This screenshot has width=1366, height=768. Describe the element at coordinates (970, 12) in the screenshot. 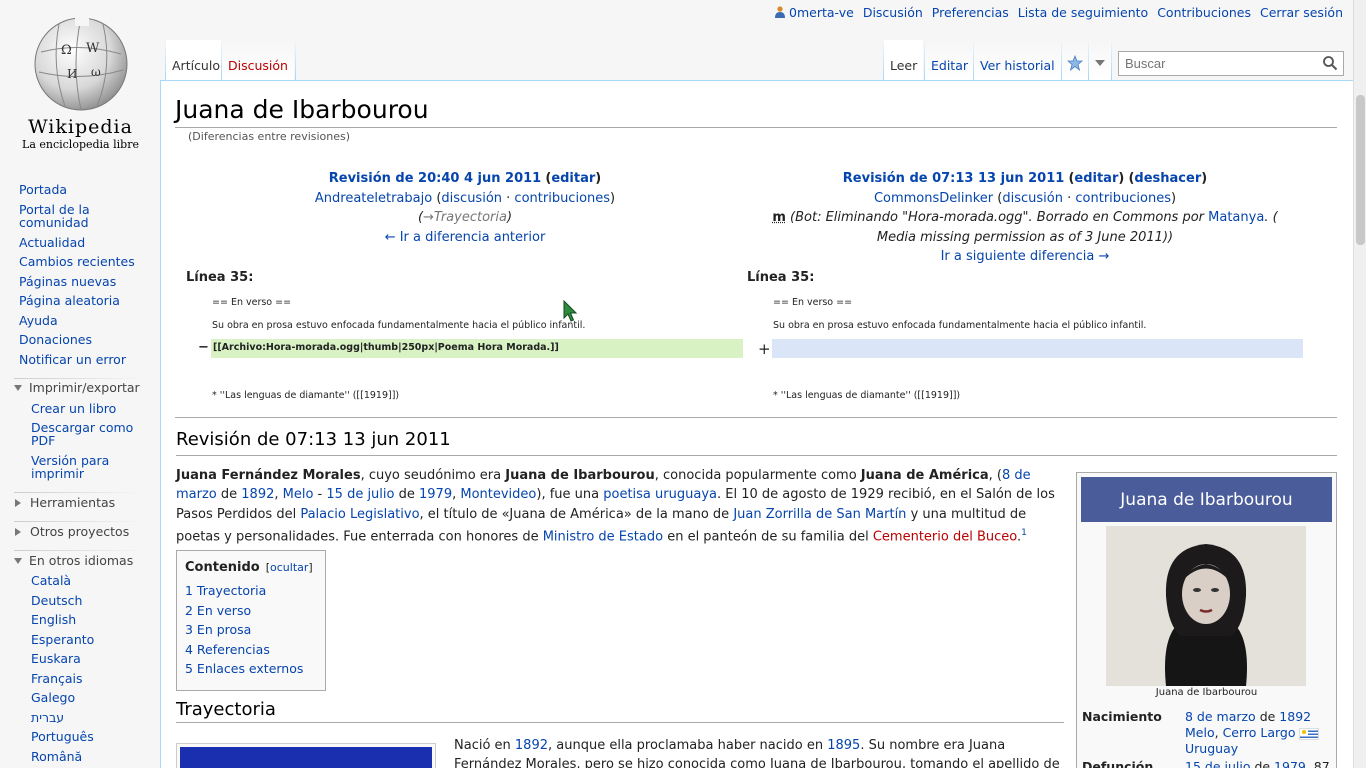

I see `preferences-link: Preferencias` at that location.